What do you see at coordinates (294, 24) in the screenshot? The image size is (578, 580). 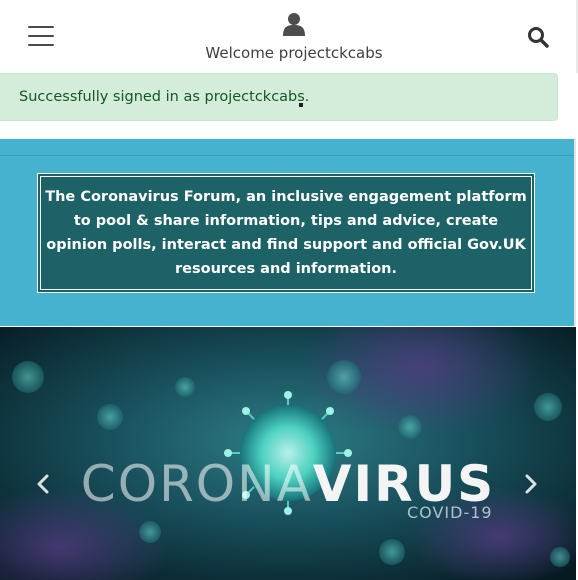 I see `user-icon` at bounding box center [294, 24].